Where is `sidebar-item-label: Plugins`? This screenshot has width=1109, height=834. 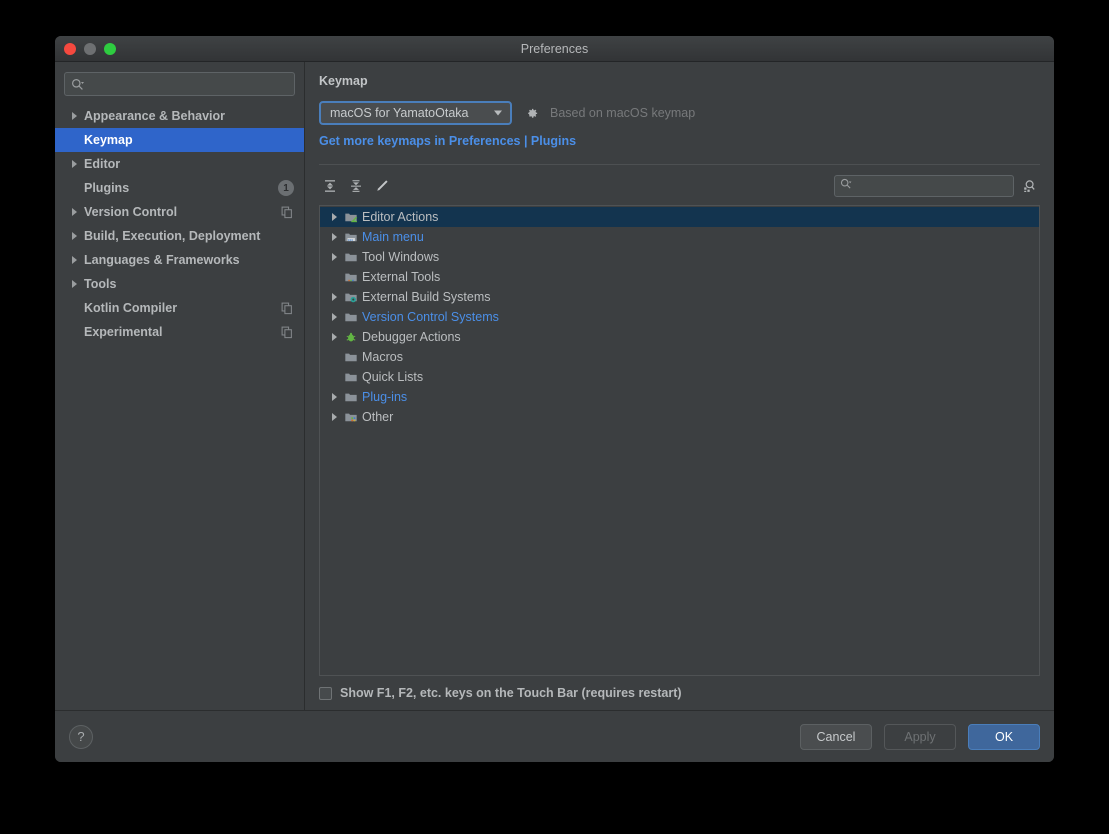 sidebar-item-label: Plugins is located at coordinates (107, 188).